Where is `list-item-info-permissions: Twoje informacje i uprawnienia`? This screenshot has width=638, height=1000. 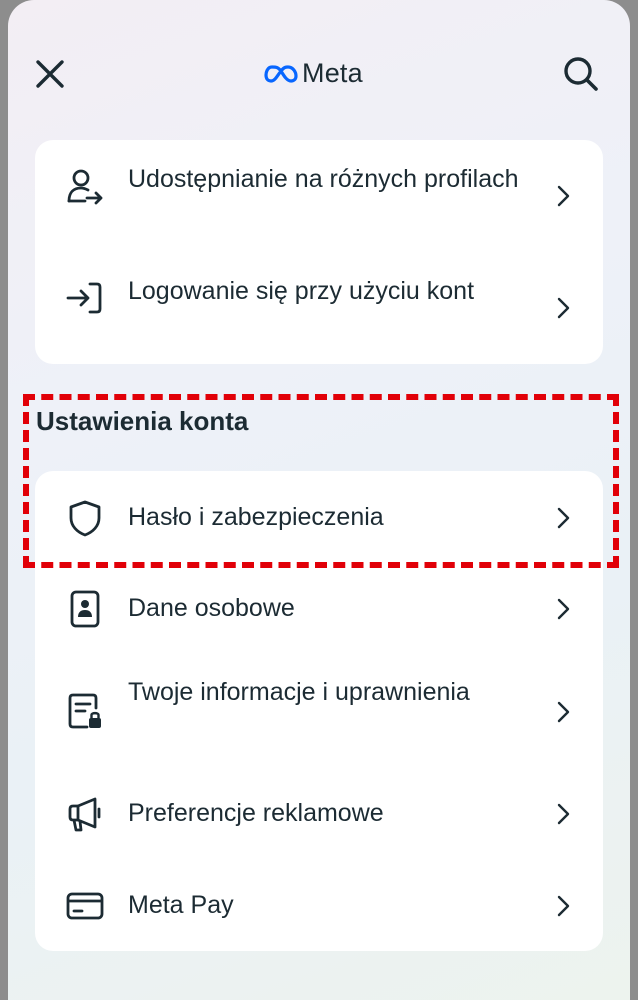
list-item-info-permissions: Twoje informacje i uprawnienia is located at coordinates (319, 711).